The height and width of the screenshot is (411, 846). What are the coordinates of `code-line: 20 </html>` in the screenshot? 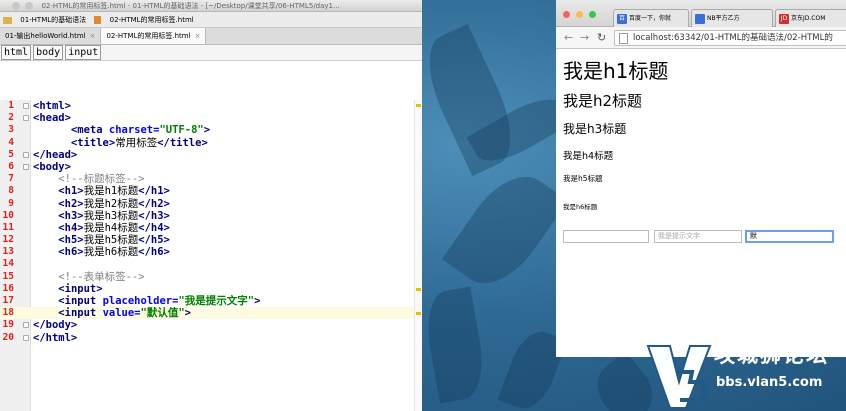 It's located at (211, 338).